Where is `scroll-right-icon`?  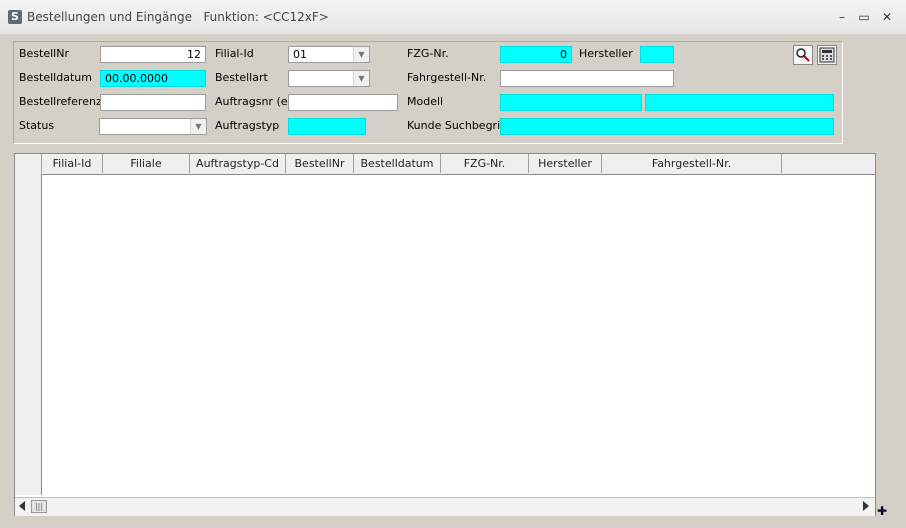
scroll-right-icon is located at coordinates (866, 506).